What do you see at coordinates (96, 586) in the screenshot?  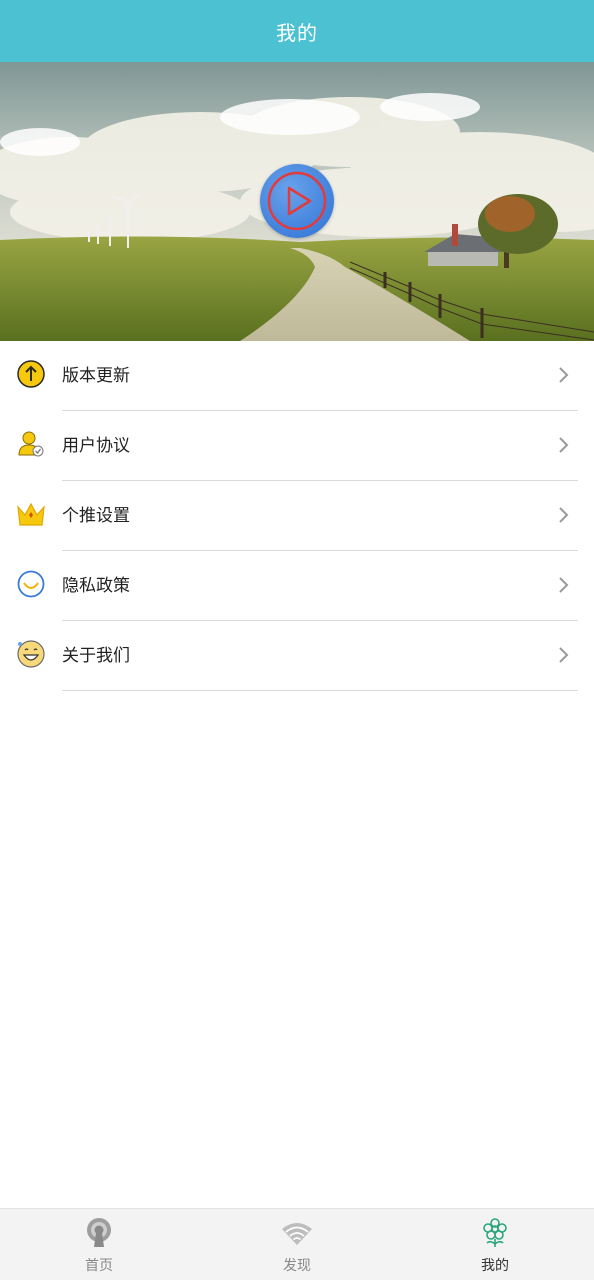 I see `menu-item-label: 隐私政策` at bounding box center [96, 586].